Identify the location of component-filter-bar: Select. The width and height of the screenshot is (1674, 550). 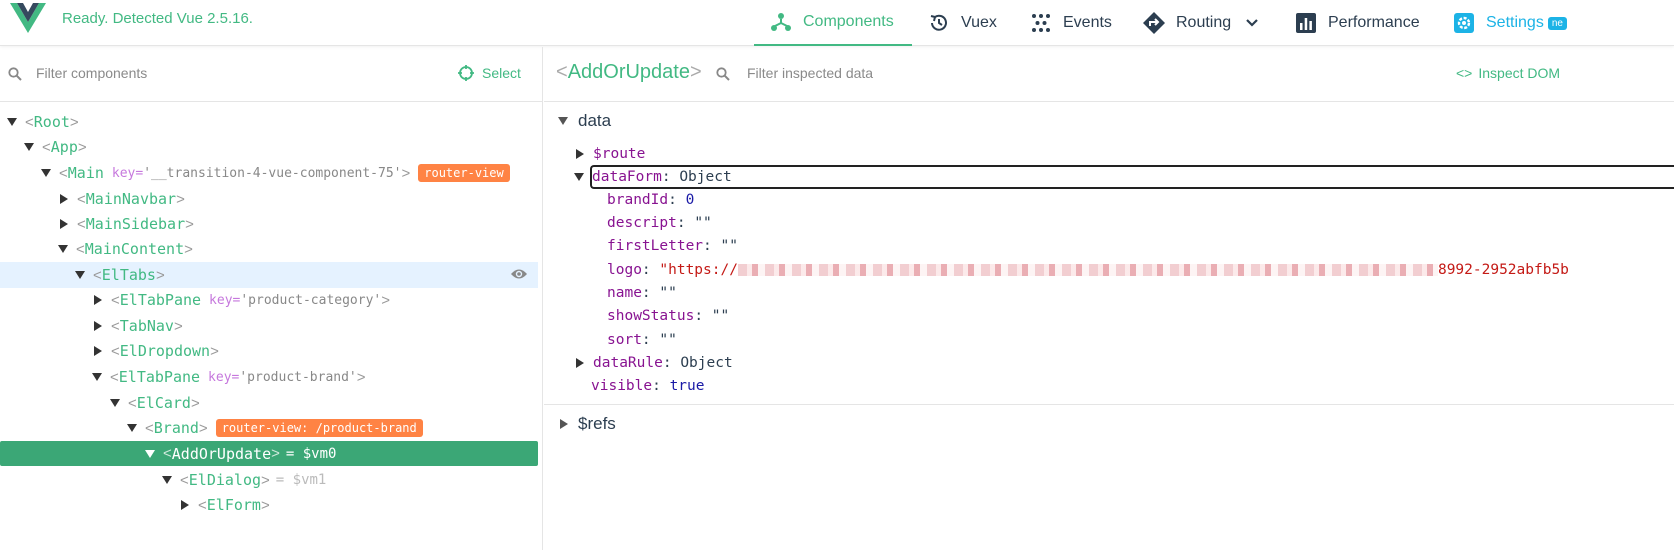
(271, 74).